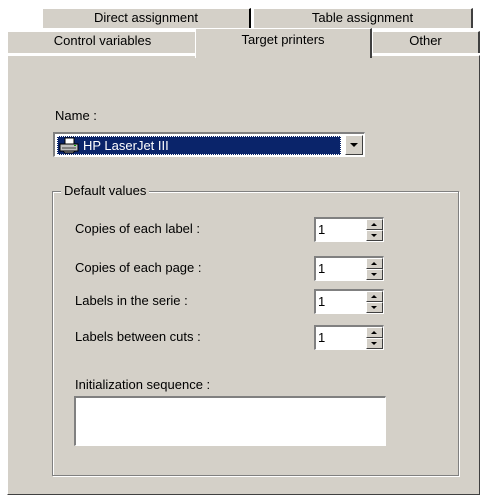 Image resolution: width=482 pixels, height=497 pixels. I want to click on labels-between-cuts-value: 1, so click(321, 338).